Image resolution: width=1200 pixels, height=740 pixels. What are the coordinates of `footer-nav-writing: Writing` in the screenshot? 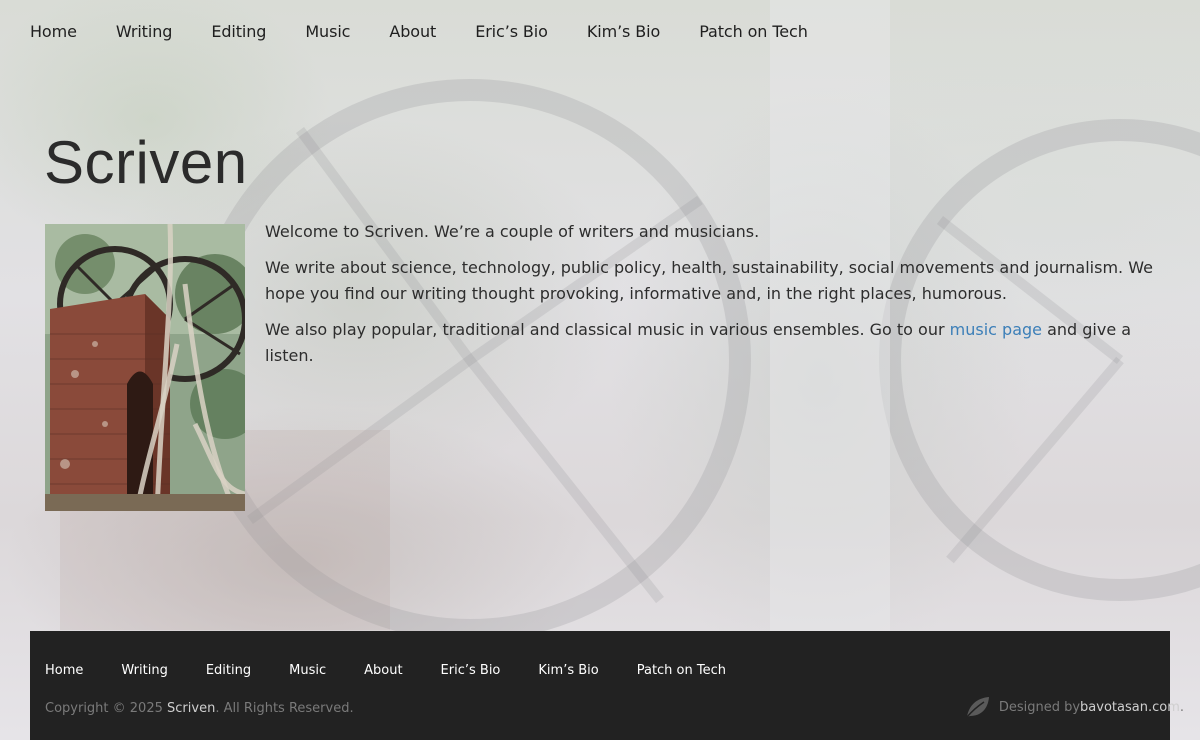 It's located at (144, 670).